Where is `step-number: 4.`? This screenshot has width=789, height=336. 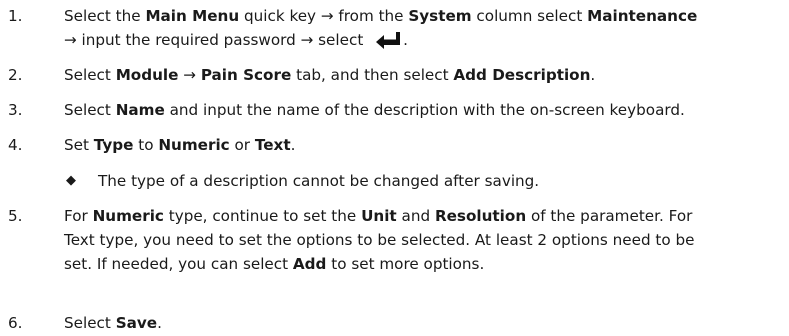 step-number: 4. is located at coordinates (15, 145).